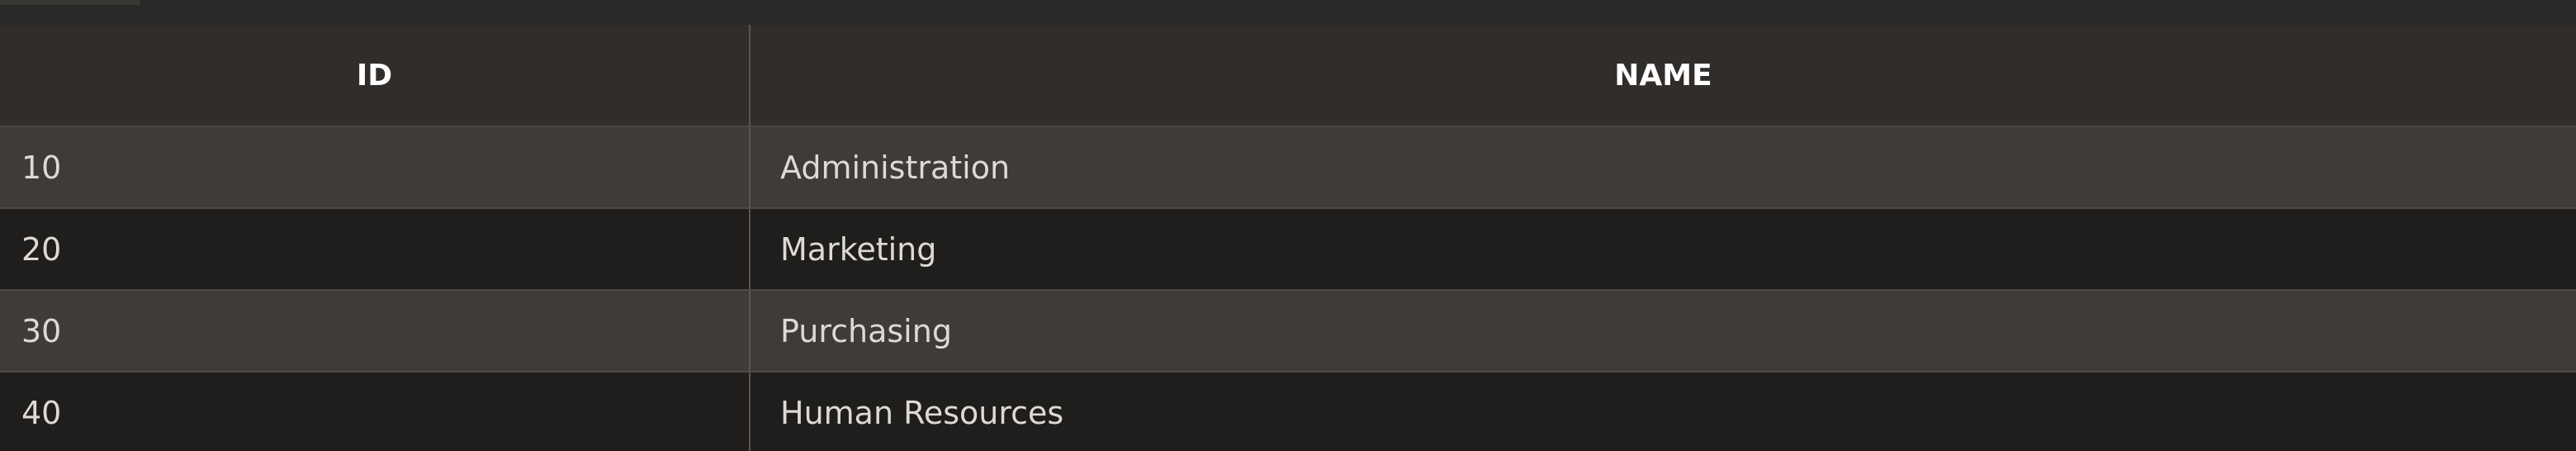  I want to click on cell-name: Purchasing, so click(1663, 331).